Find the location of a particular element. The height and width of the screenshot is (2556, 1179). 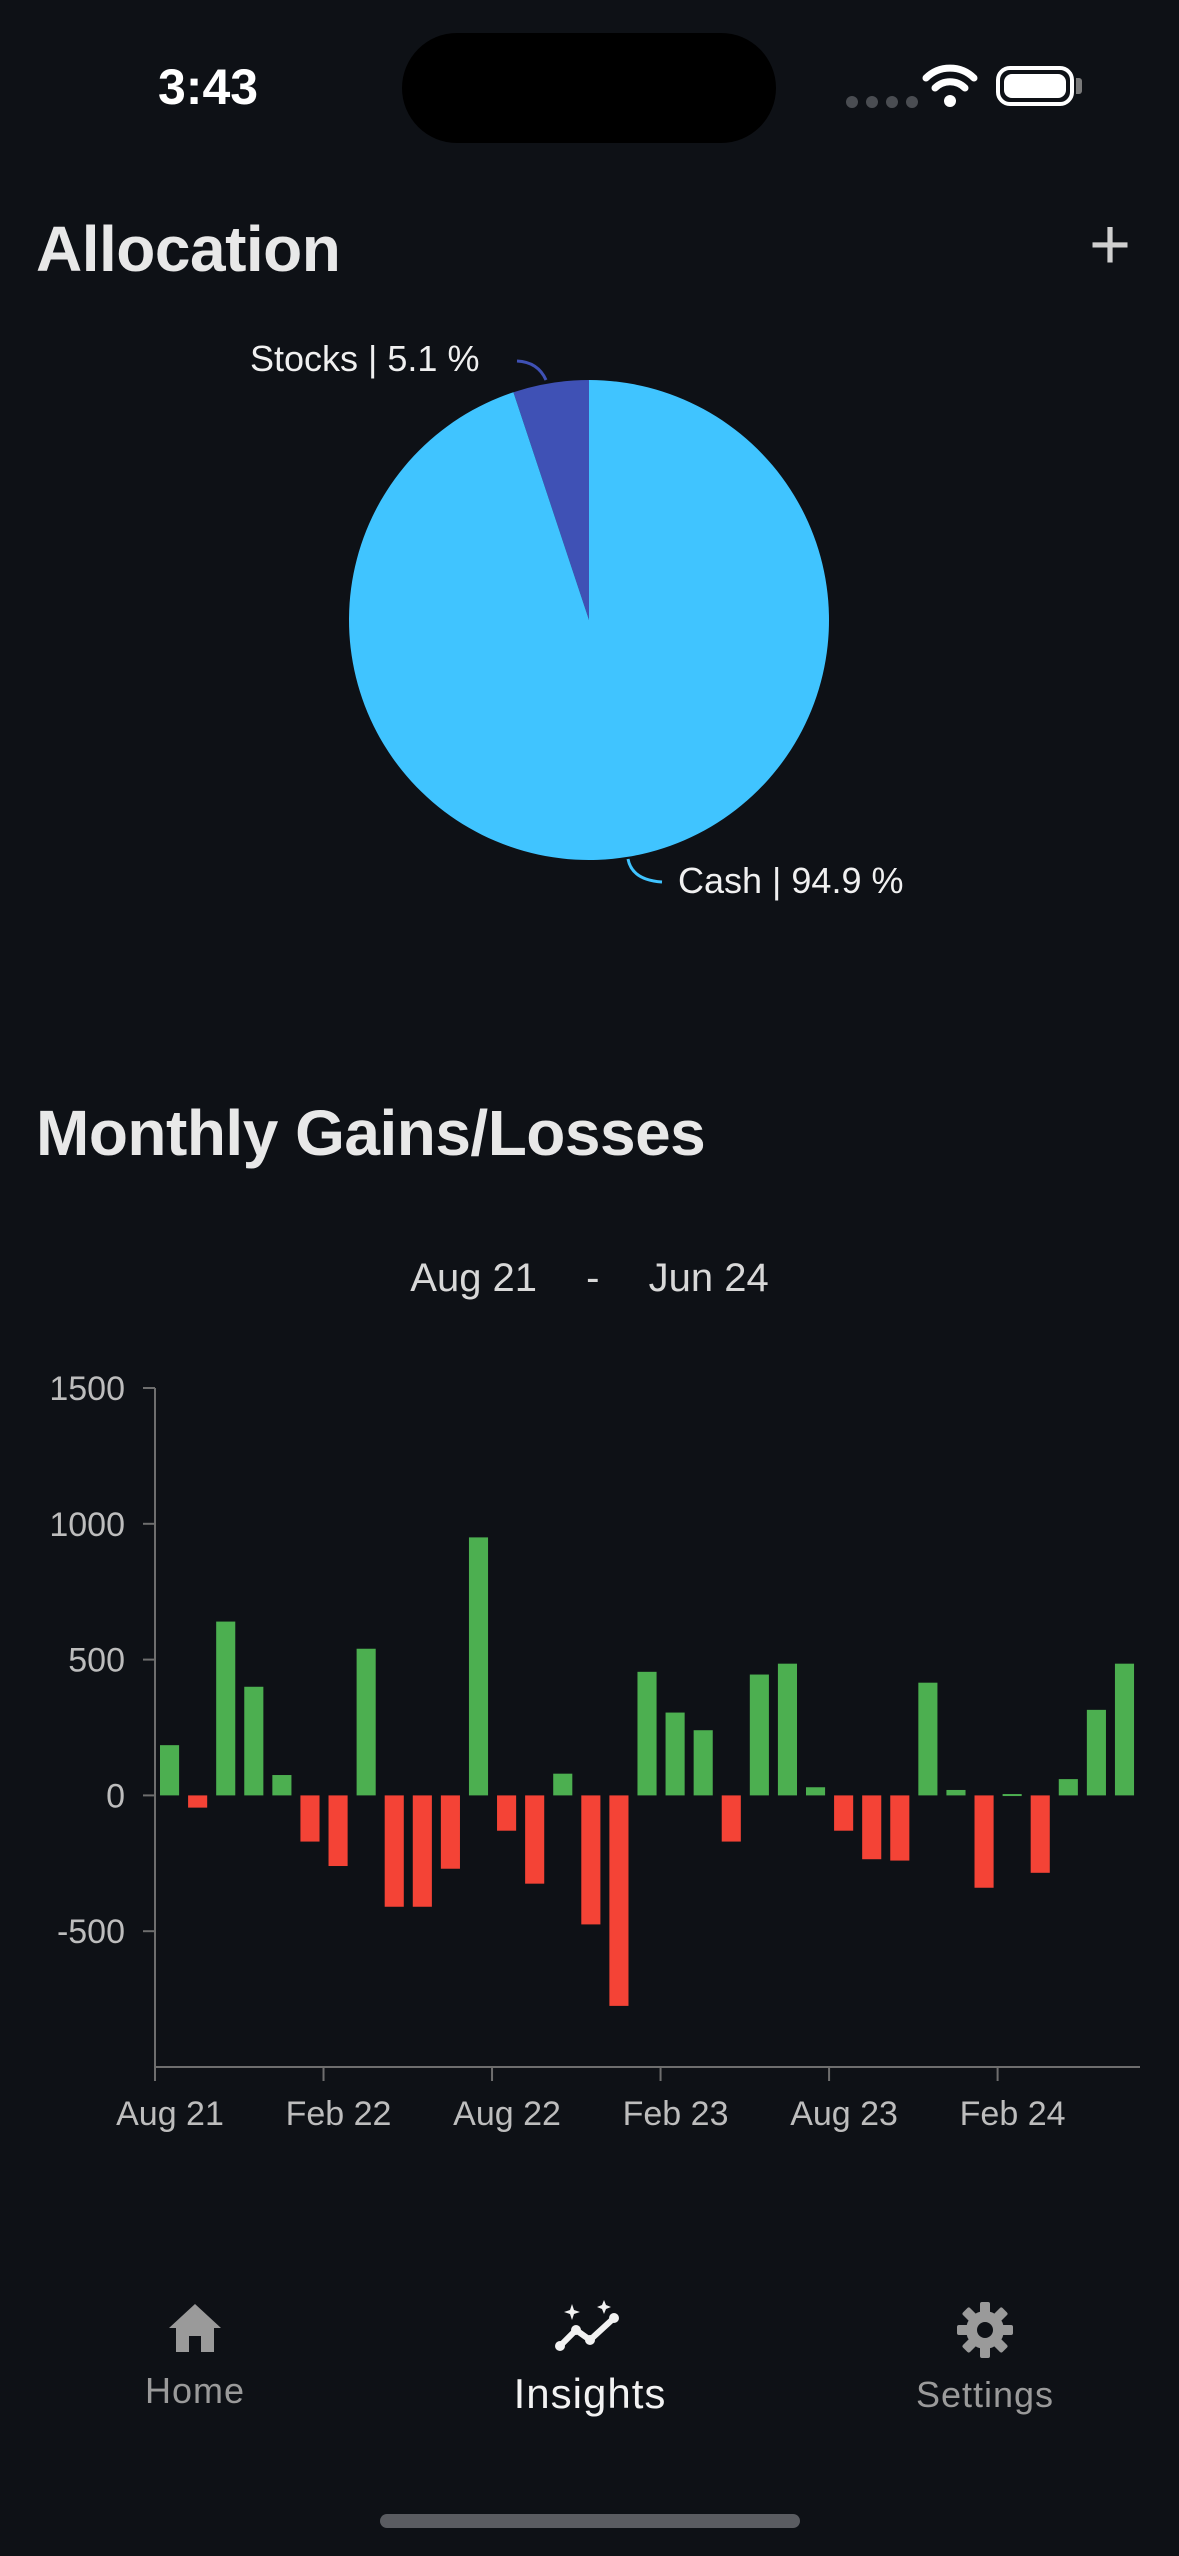

battery-icon is located at coordinates (1035, 86).